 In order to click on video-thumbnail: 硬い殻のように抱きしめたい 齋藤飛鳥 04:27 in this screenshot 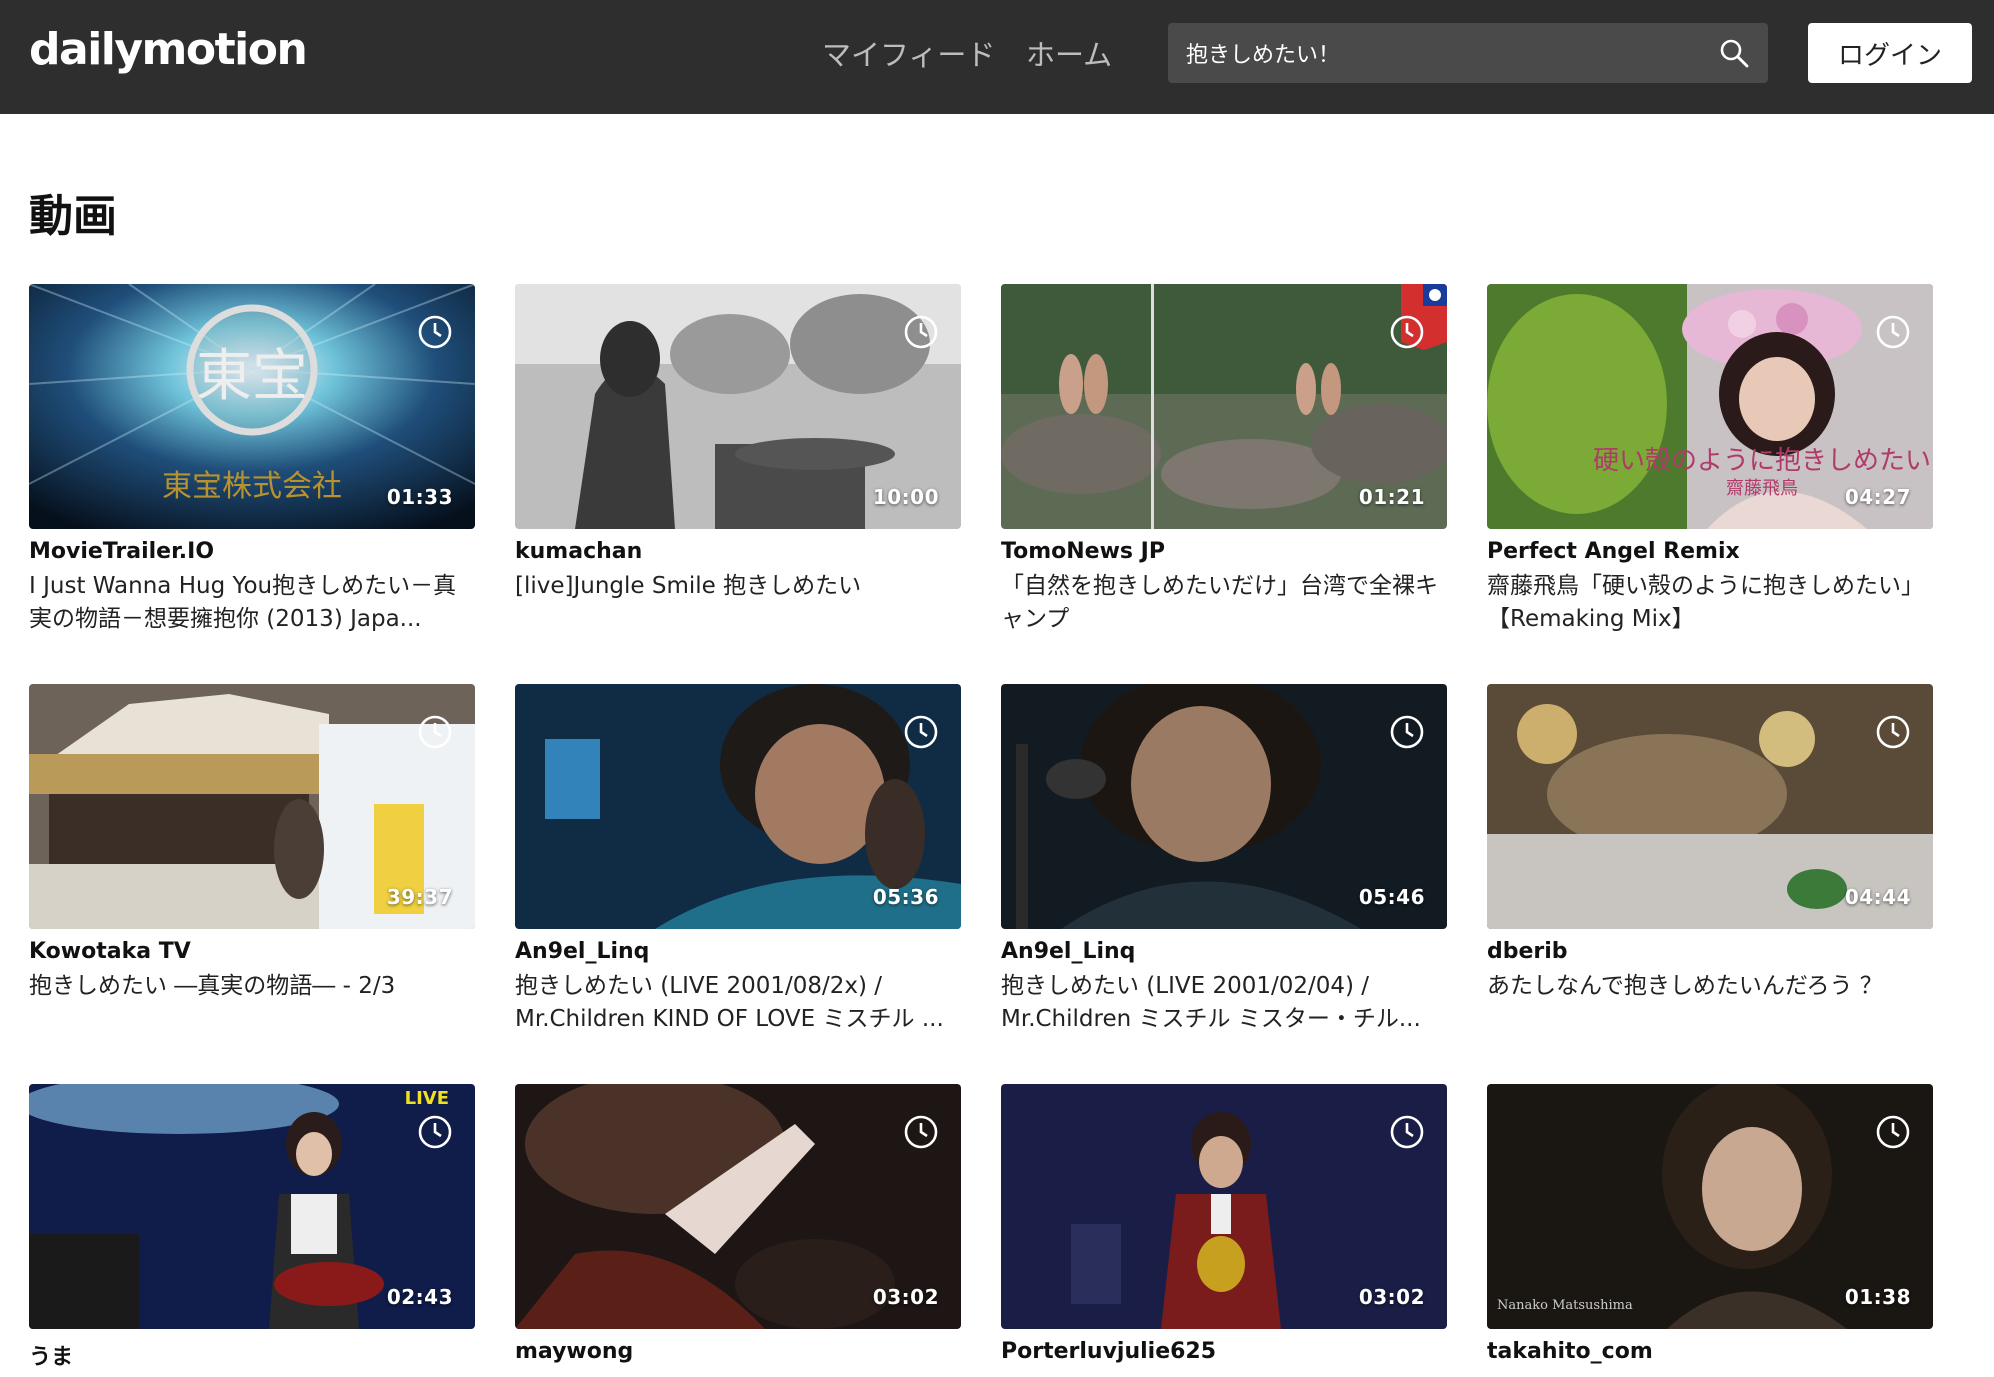, I will do `click(1710, 406)`.